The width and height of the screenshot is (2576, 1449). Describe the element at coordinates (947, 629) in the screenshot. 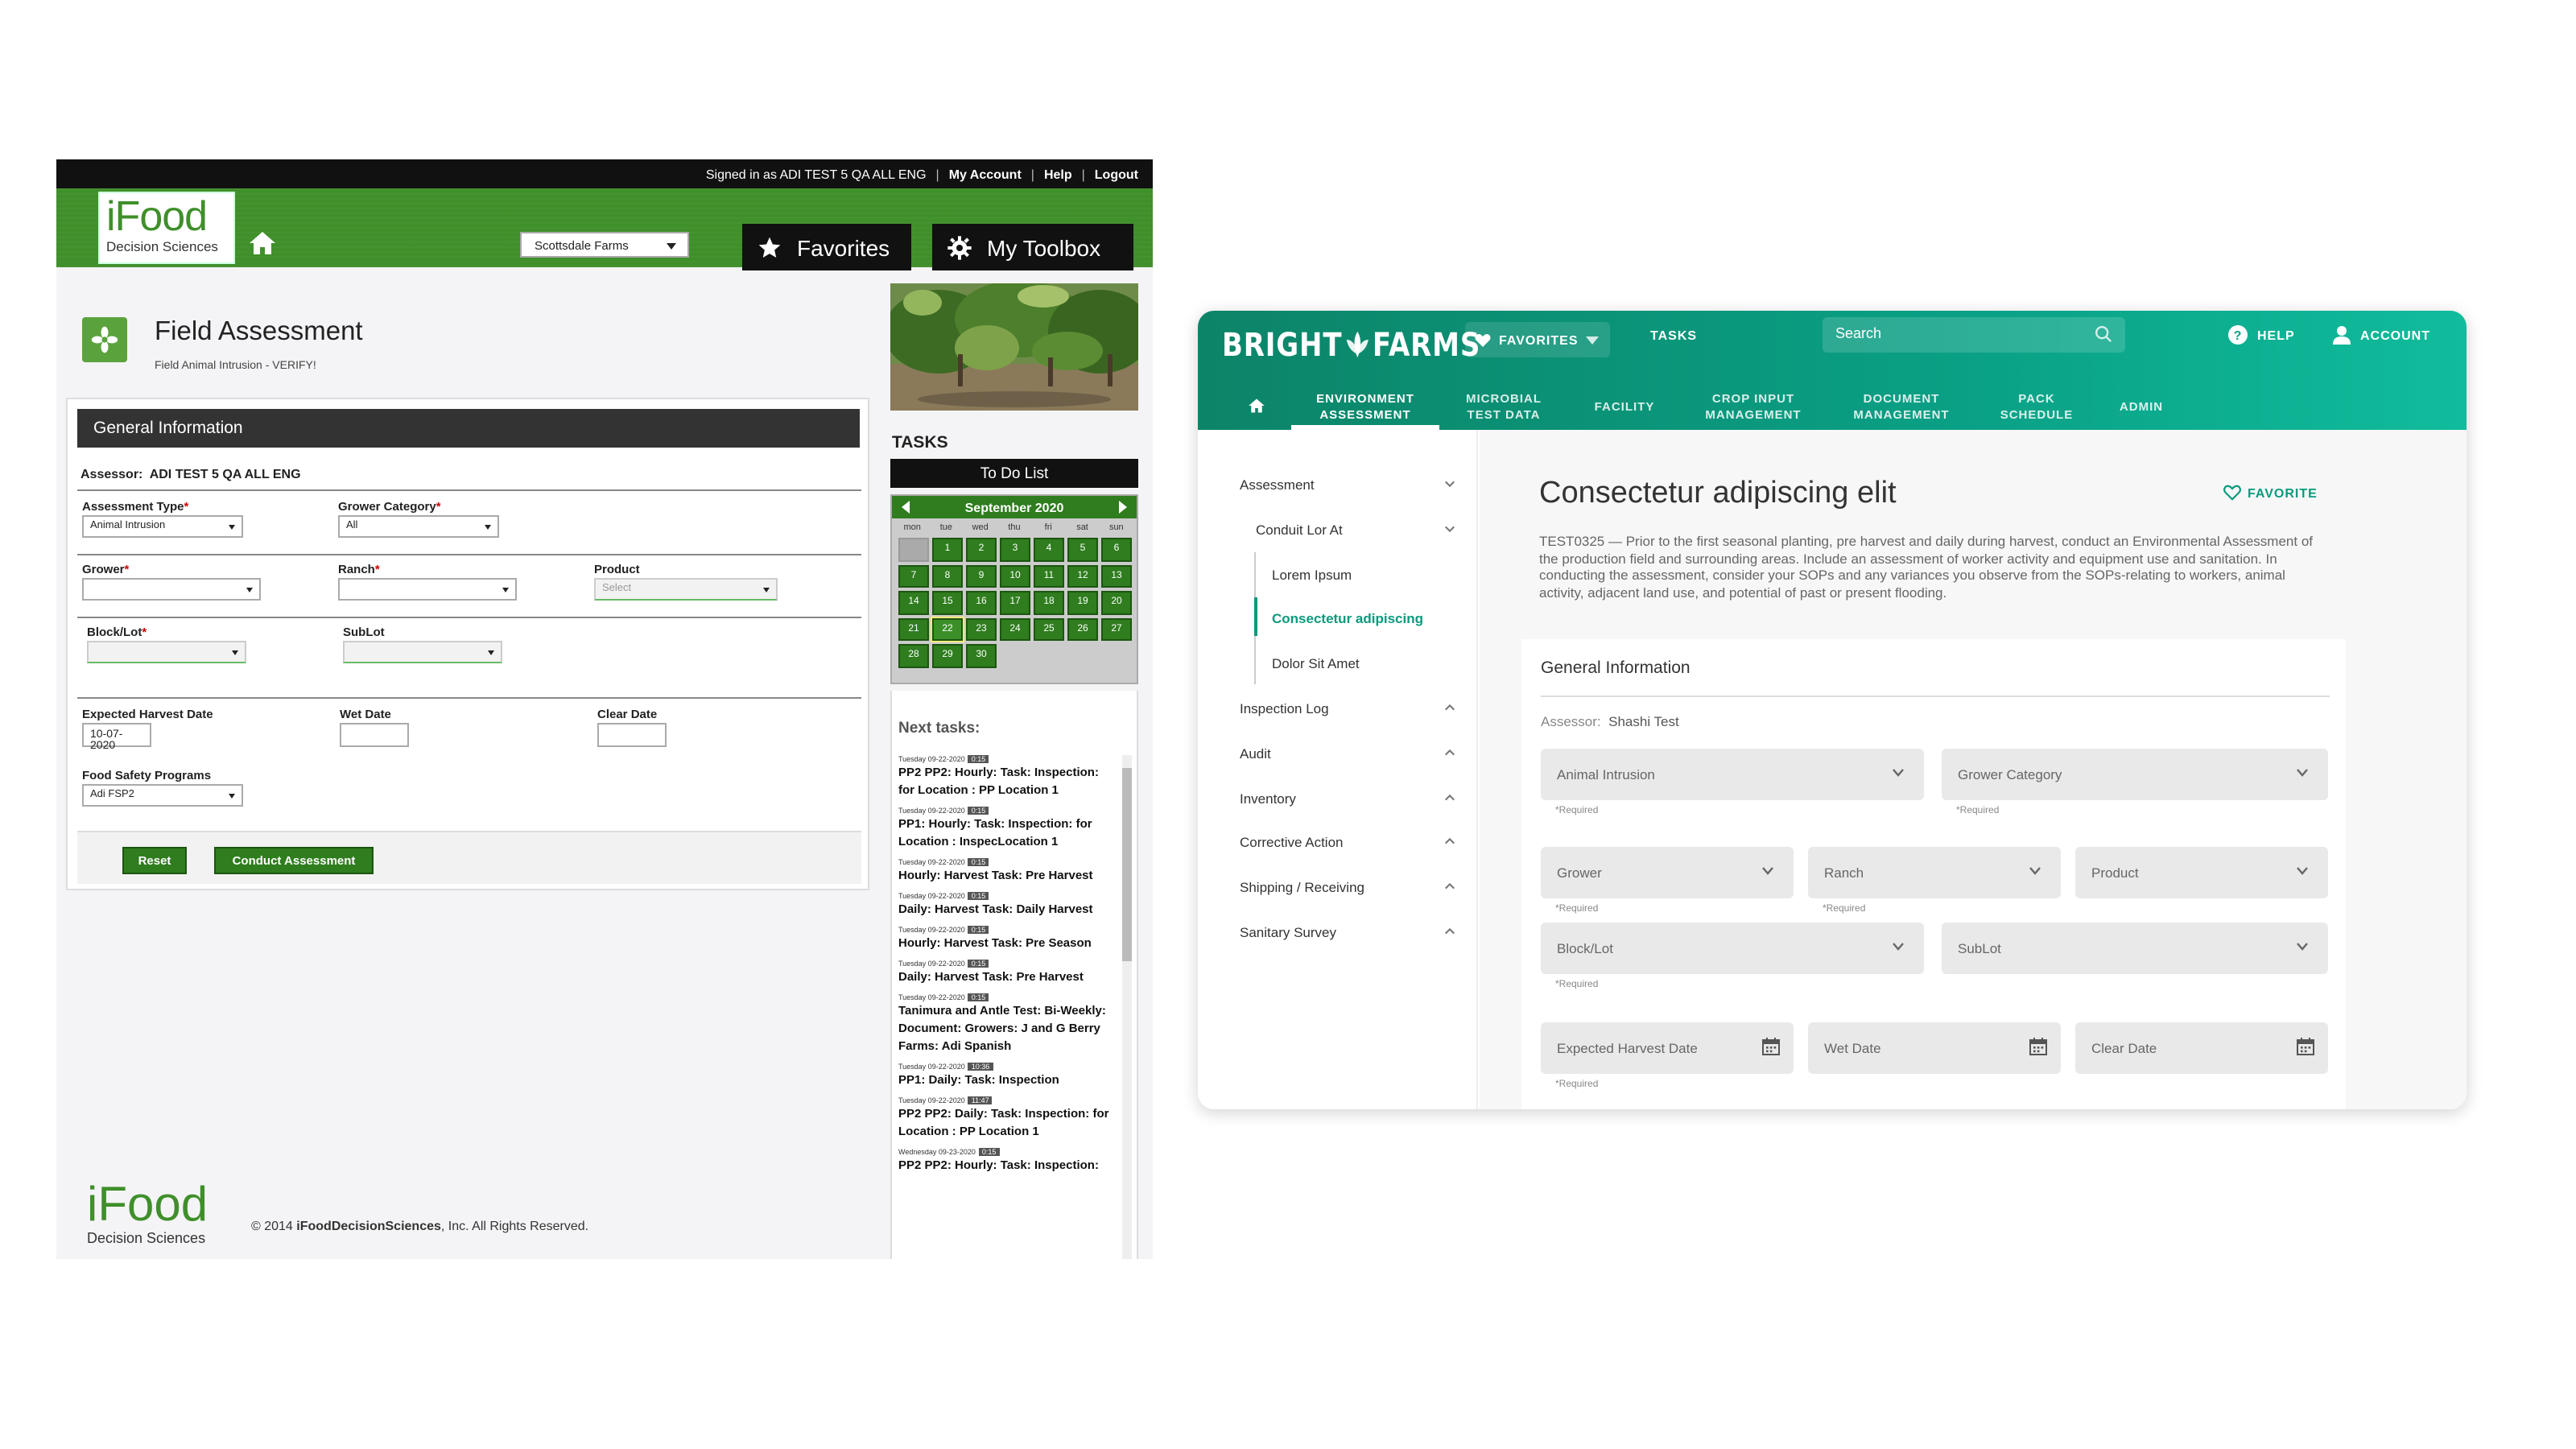

I see `calendar-day: 22` at that location.